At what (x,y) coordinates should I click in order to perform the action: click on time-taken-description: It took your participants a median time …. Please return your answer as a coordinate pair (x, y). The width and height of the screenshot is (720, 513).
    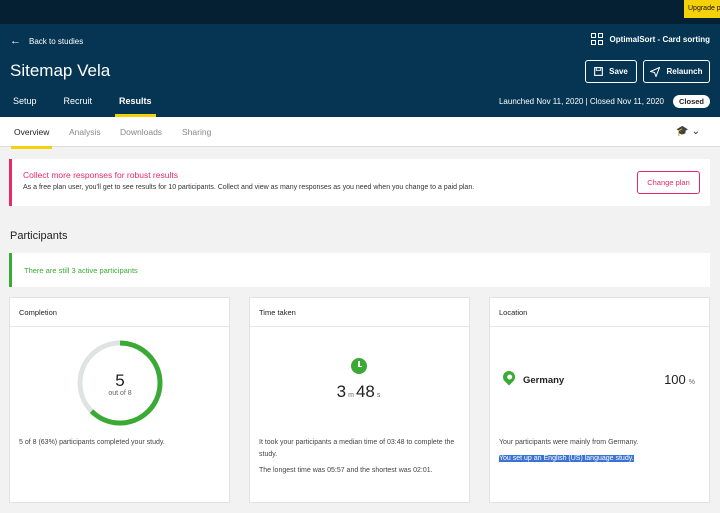
    Looking at the image, I should click on (357, 448).